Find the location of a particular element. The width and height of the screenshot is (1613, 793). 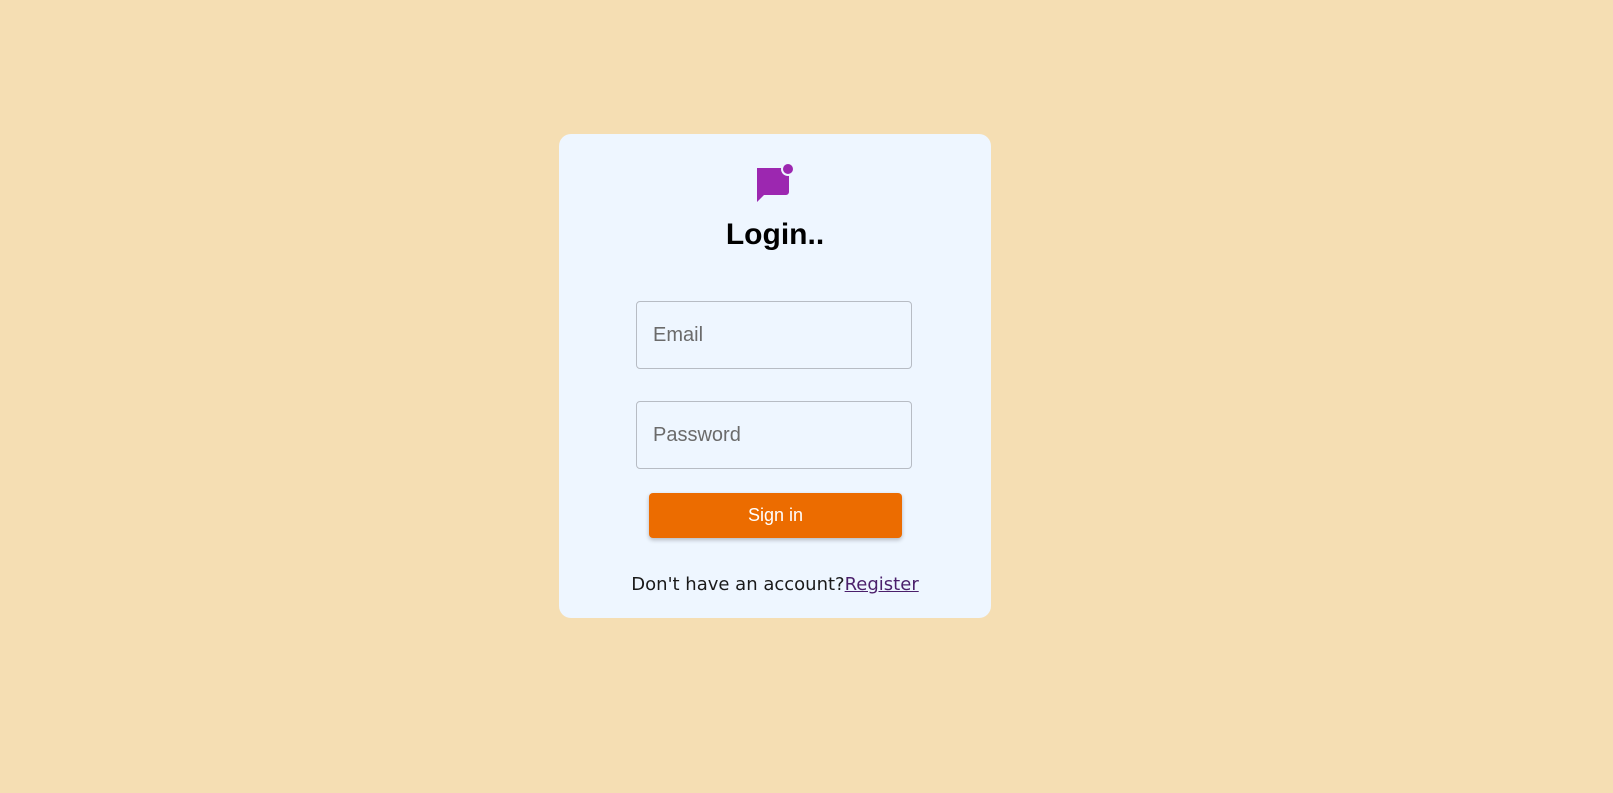

password-field is located at coordinates (774, 435).